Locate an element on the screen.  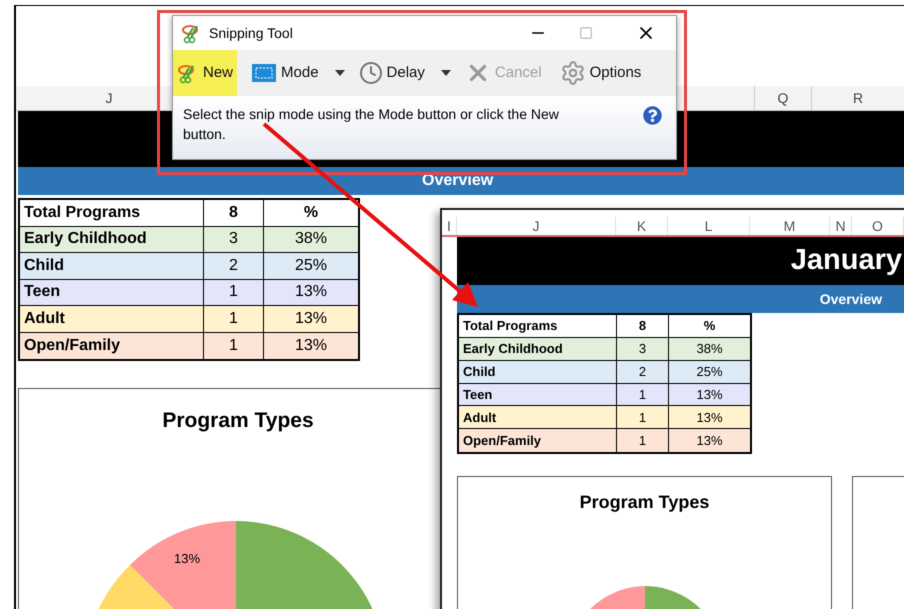
rectangle-icon is located at coordinates (264, 73).